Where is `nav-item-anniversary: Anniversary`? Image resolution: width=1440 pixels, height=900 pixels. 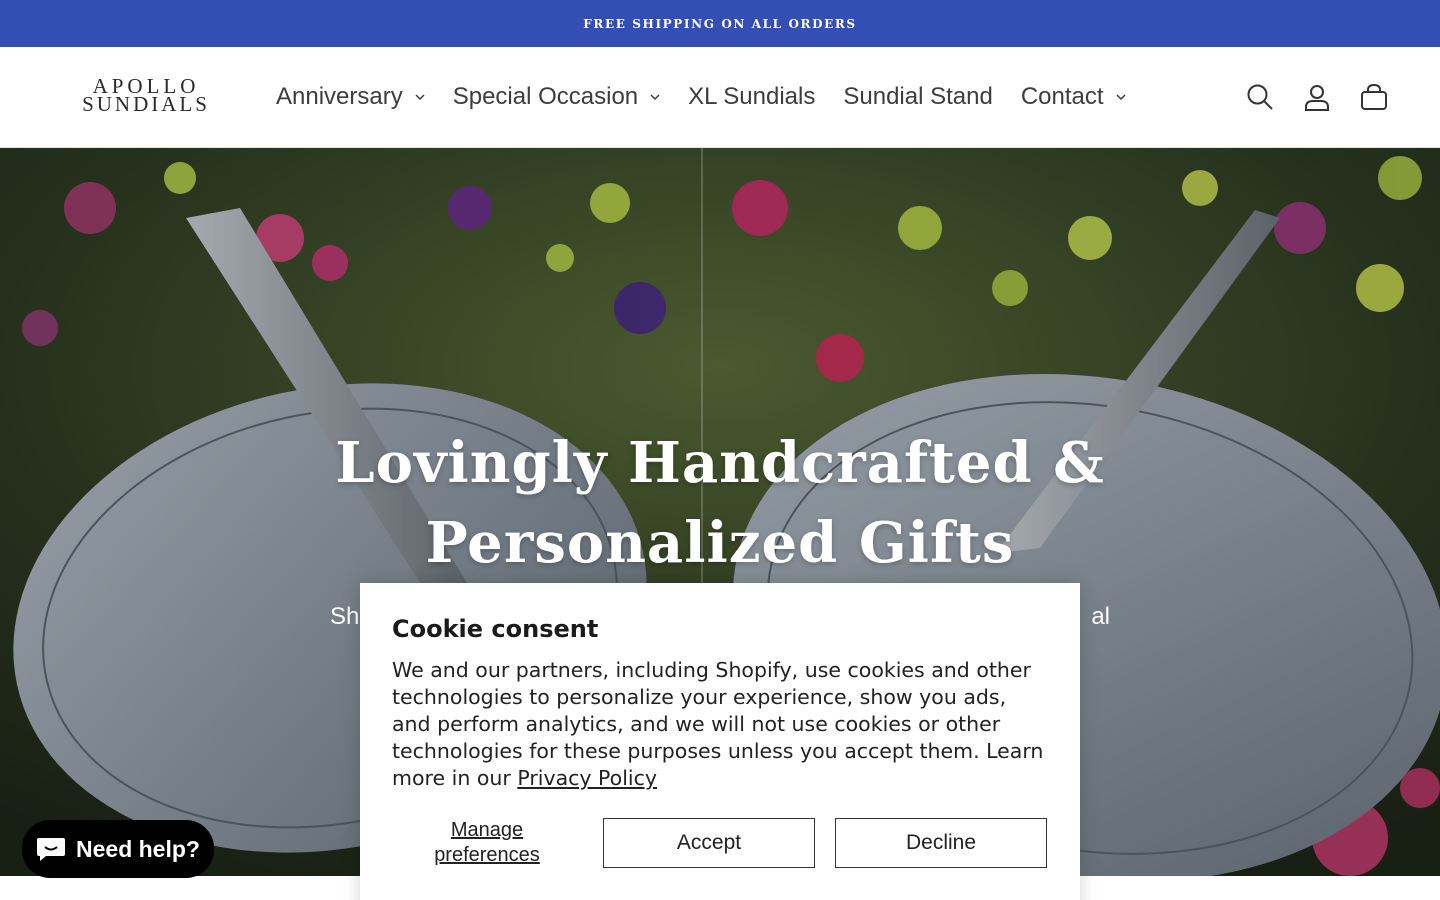 nav-item-anniversary: Anniversary is located at coordinates (350, 97).